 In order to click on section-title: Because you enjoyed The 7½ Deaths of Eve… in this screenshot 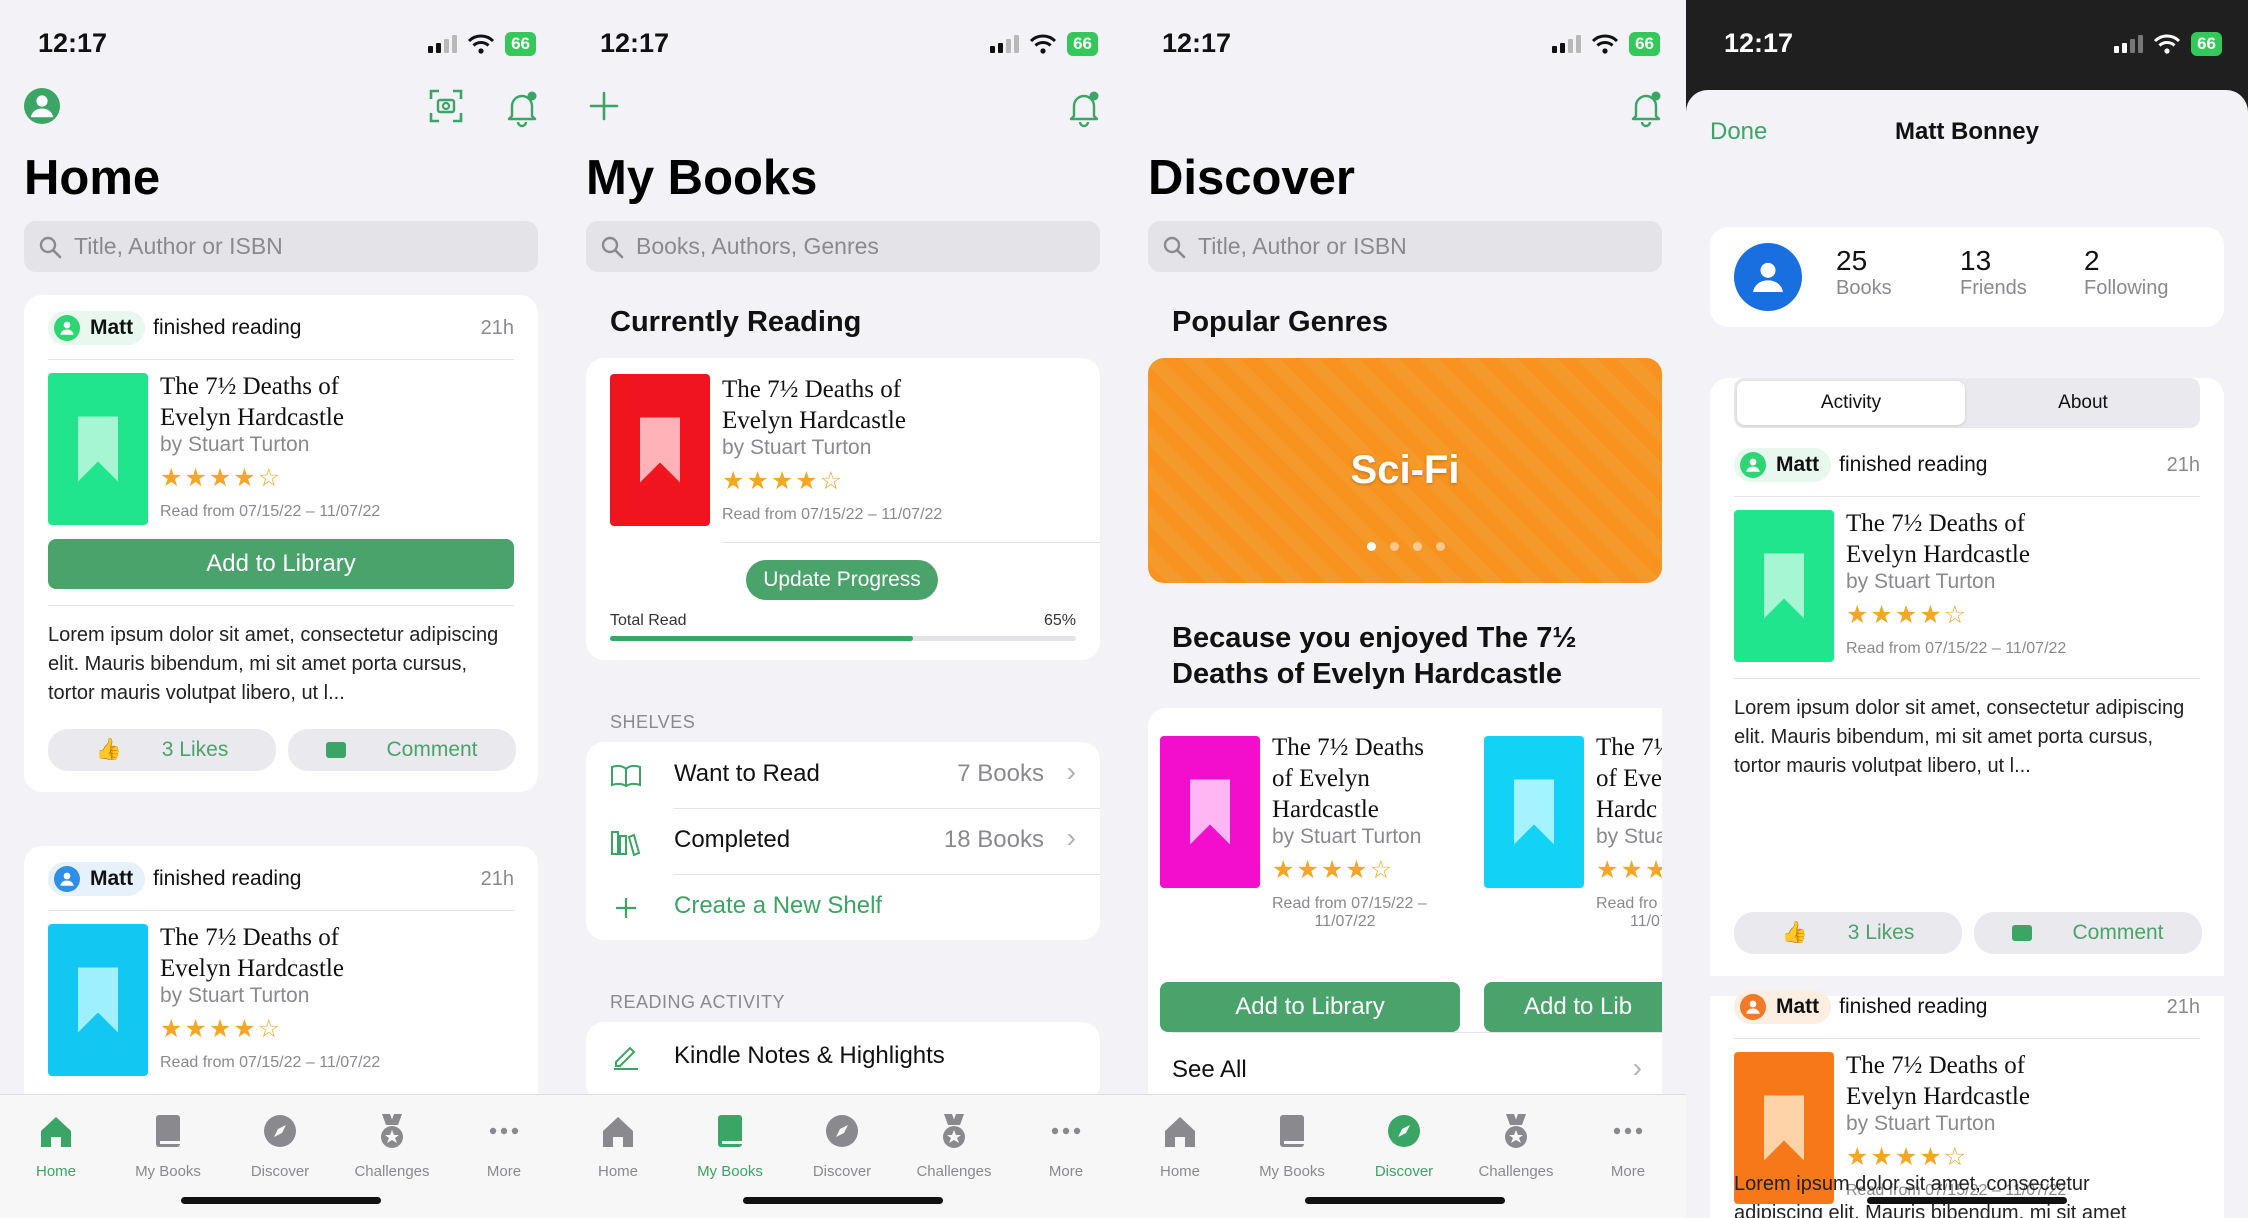, I will do `click(1374, 656)`.